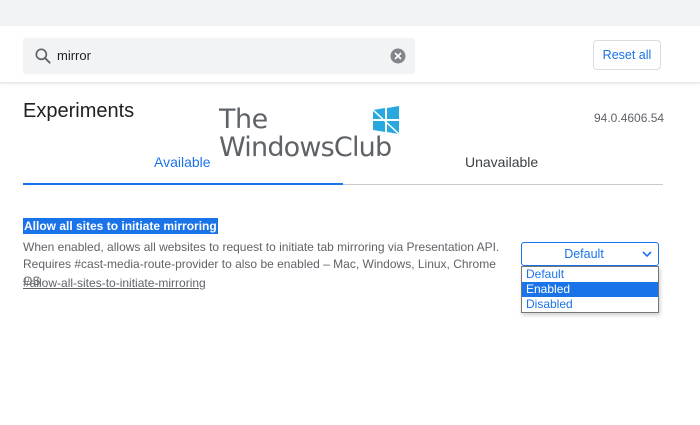  What do you see at coordinates (647, 254) in the screenshot?
I see `chevron-down-icon` at bounding box center [647, 254].